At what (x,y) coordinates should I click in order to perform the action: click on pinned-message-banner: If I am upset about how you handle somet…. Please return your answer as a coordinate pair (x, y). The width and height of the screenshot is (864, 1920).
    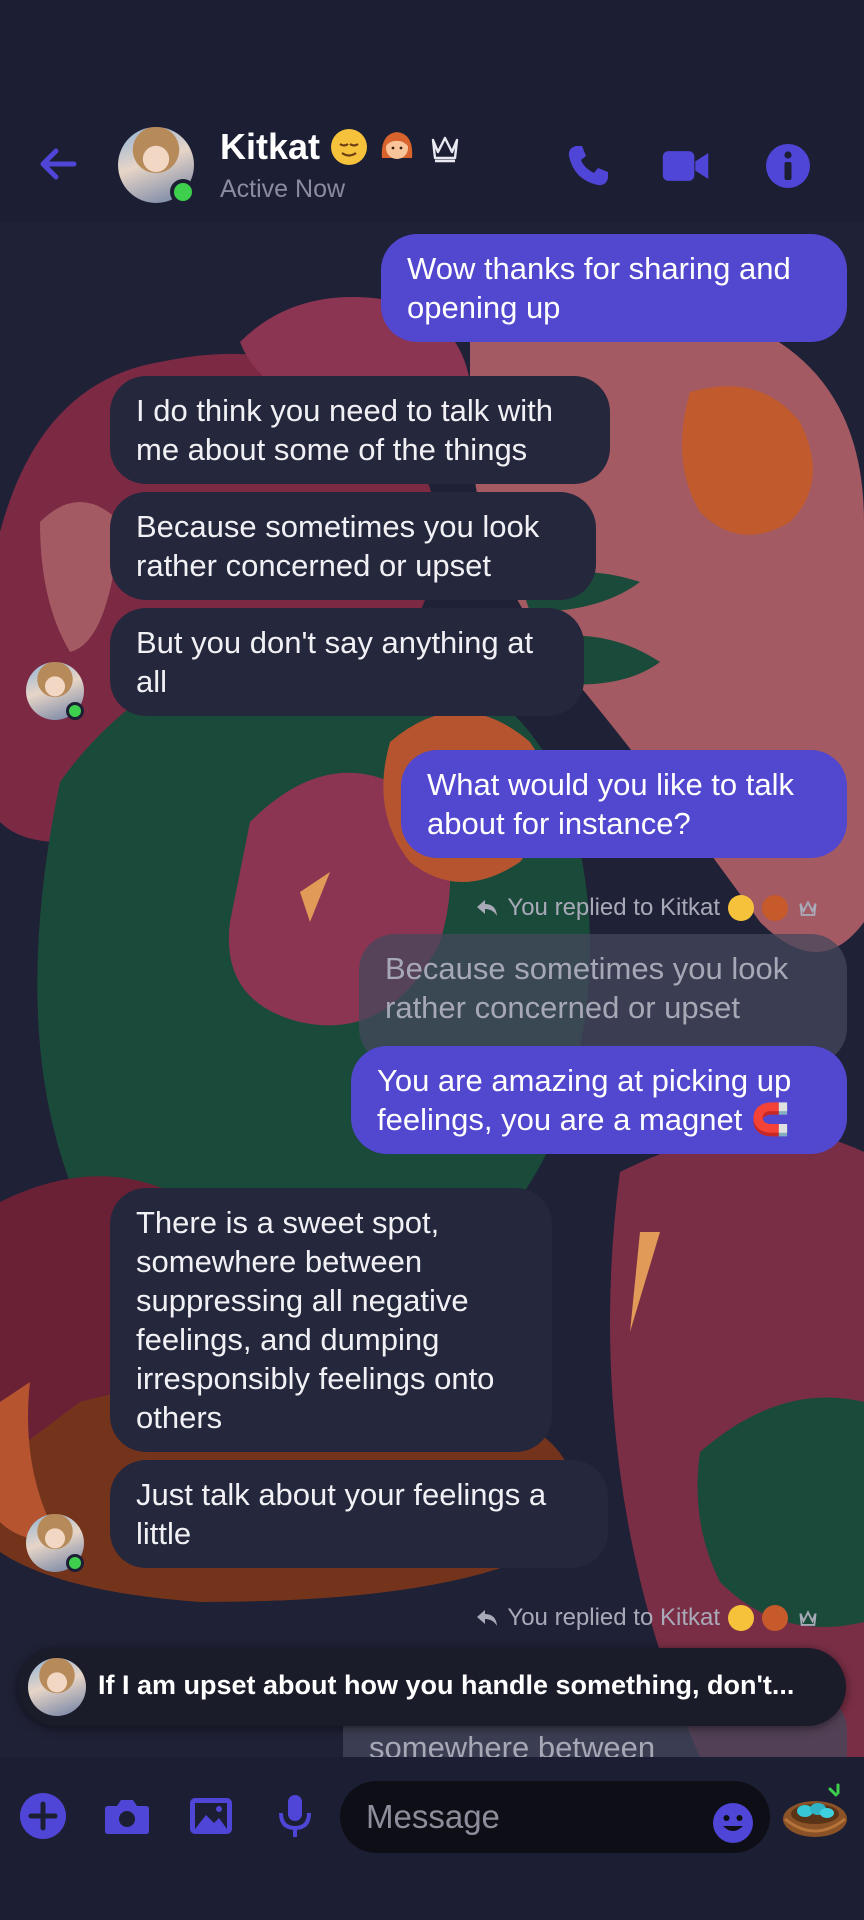
    Looking at the image, I should click on (432, 1687).